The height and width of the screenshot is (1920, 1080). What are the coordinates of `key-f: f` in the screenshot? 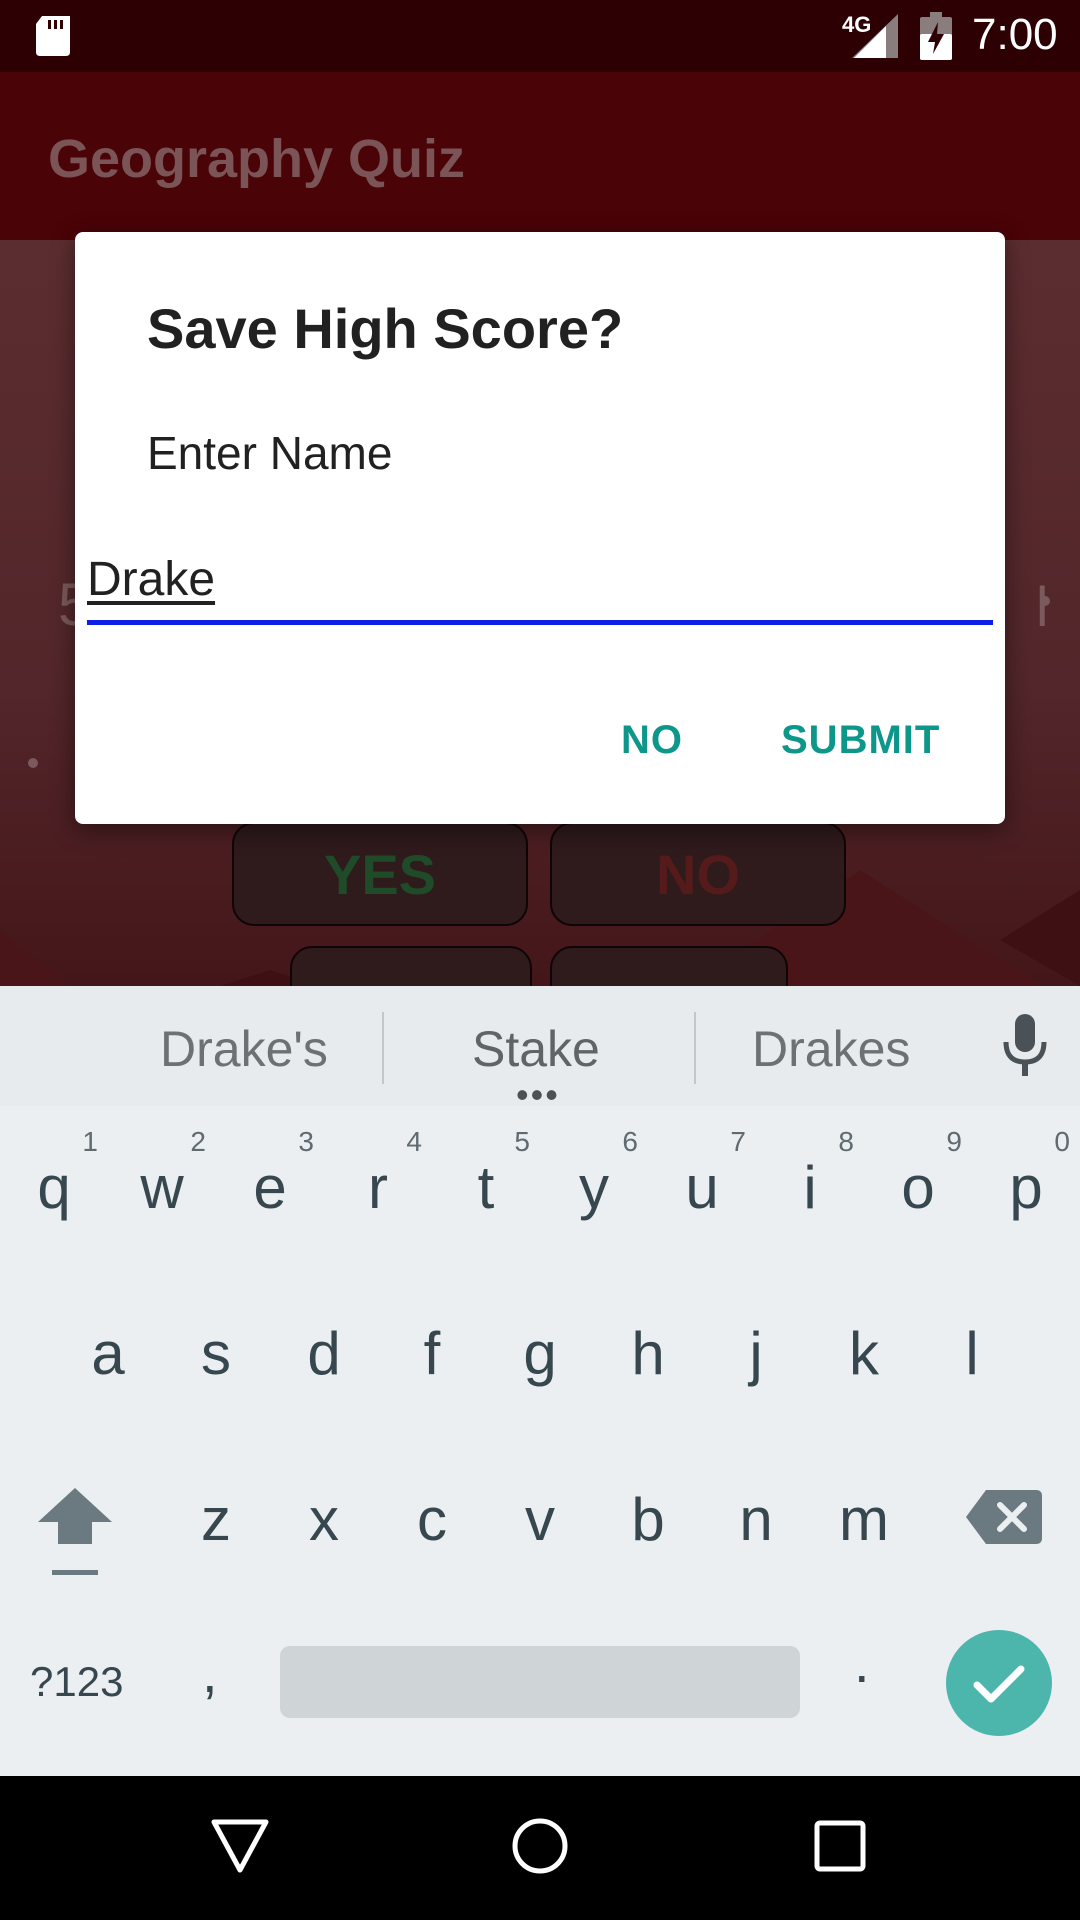 It's located at (432, 1353).